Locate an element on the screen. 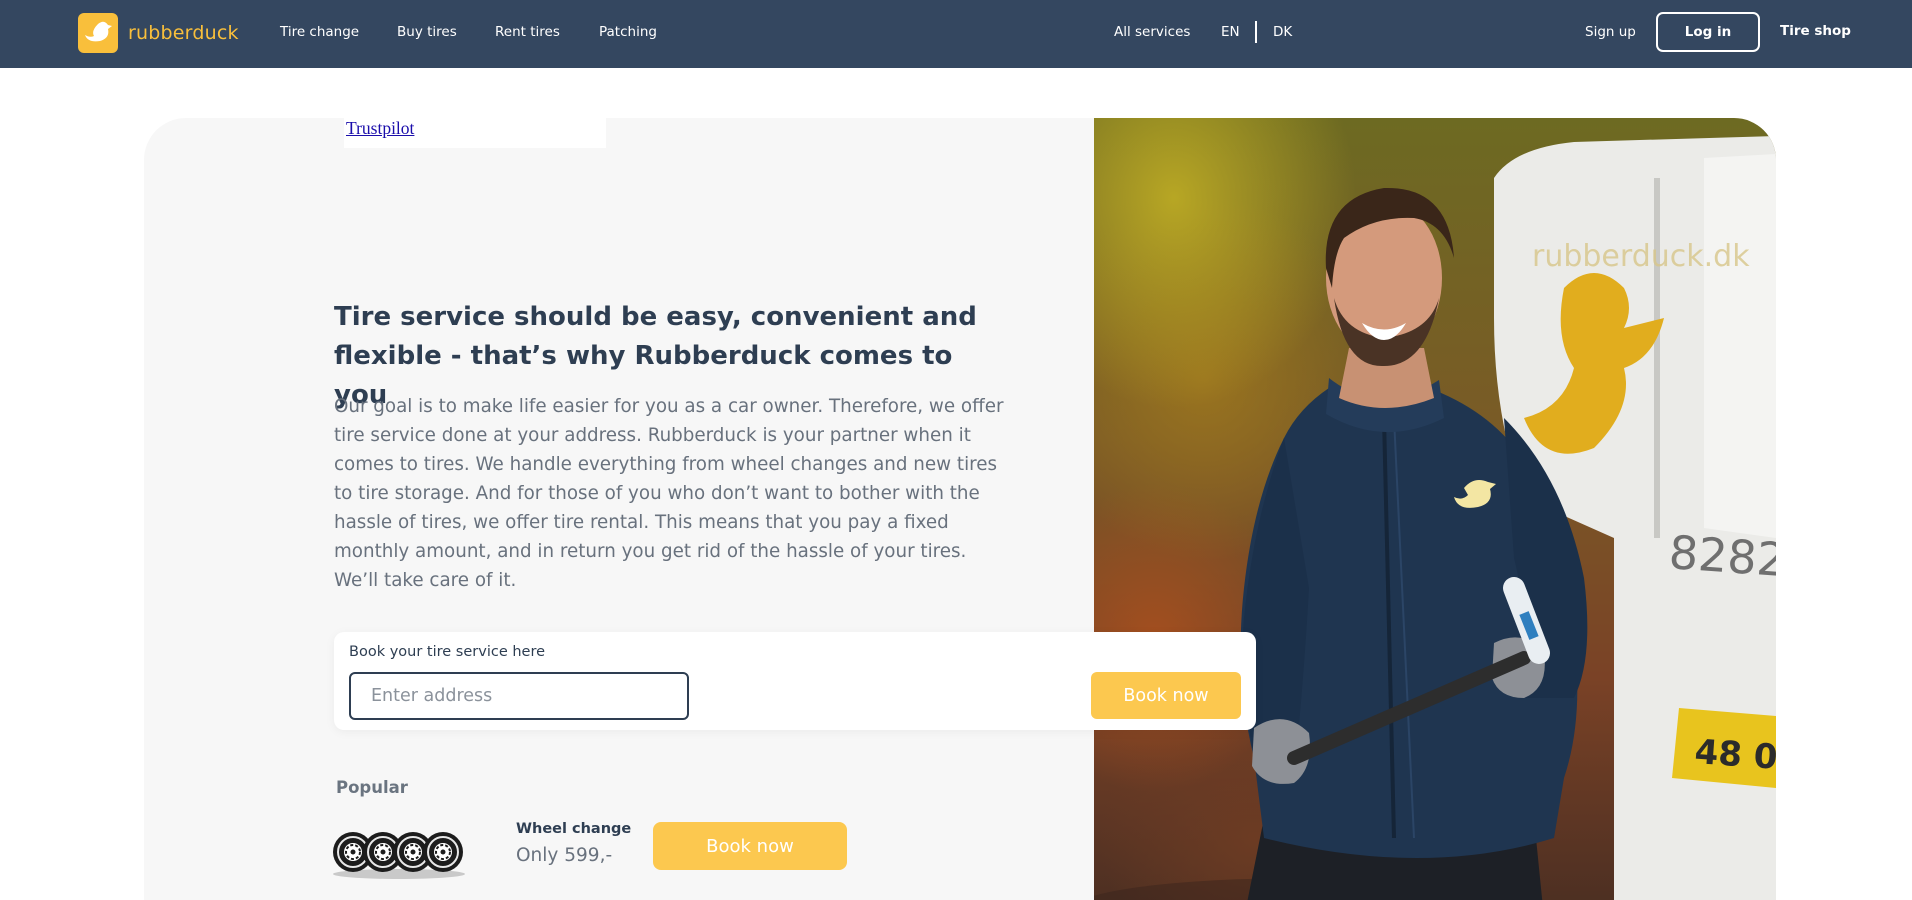  tires-icon is located at coordinates (399, 855).